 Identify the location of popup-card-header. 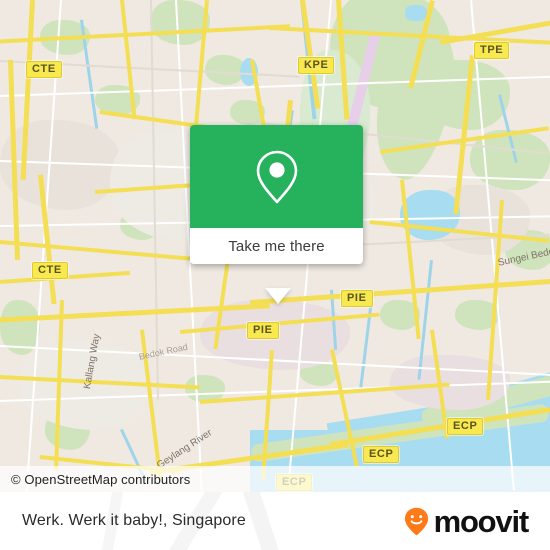
(276, 176).